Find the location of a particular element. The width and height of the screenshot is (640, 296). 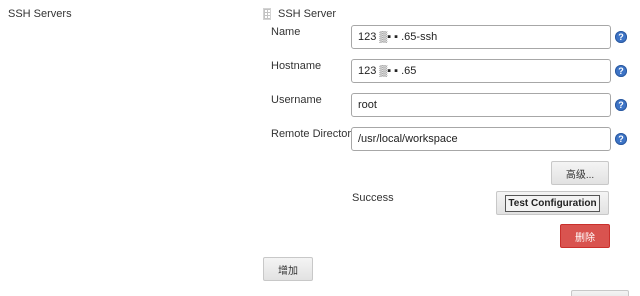

ssh-server-title: SSH Server is located at coordinates (307, 14).